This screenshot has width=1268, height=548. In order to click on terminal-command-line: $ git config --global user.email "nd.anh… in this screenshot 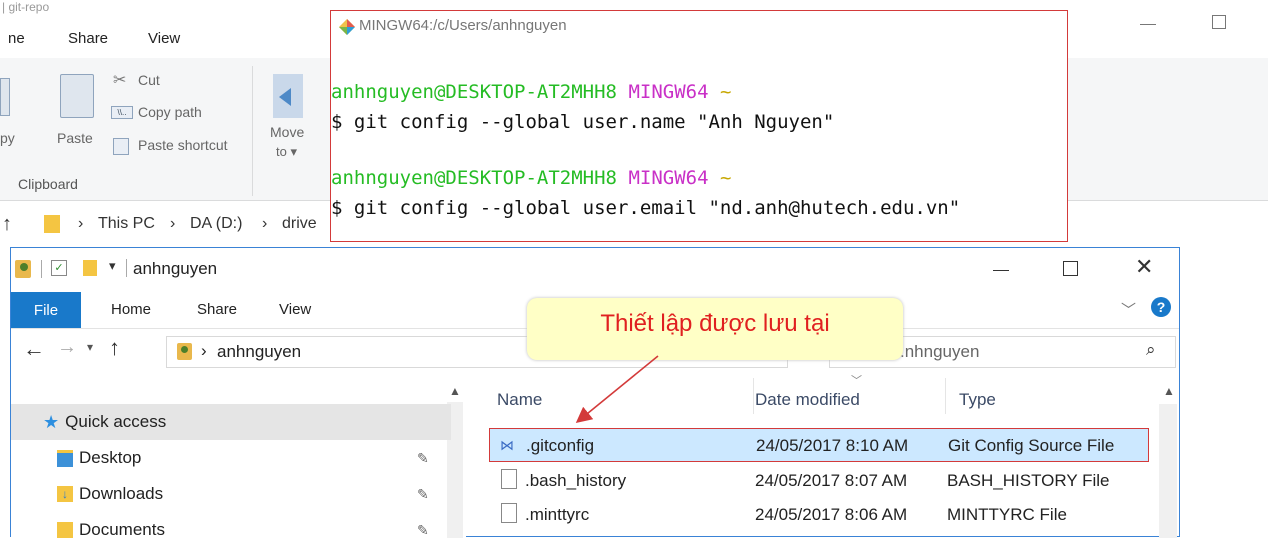, I will do `click(646, 208)`.